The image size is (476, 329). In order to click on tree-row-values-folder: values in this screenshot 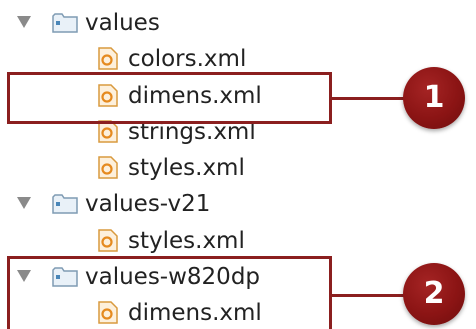, I will do `click(170, 24)`.